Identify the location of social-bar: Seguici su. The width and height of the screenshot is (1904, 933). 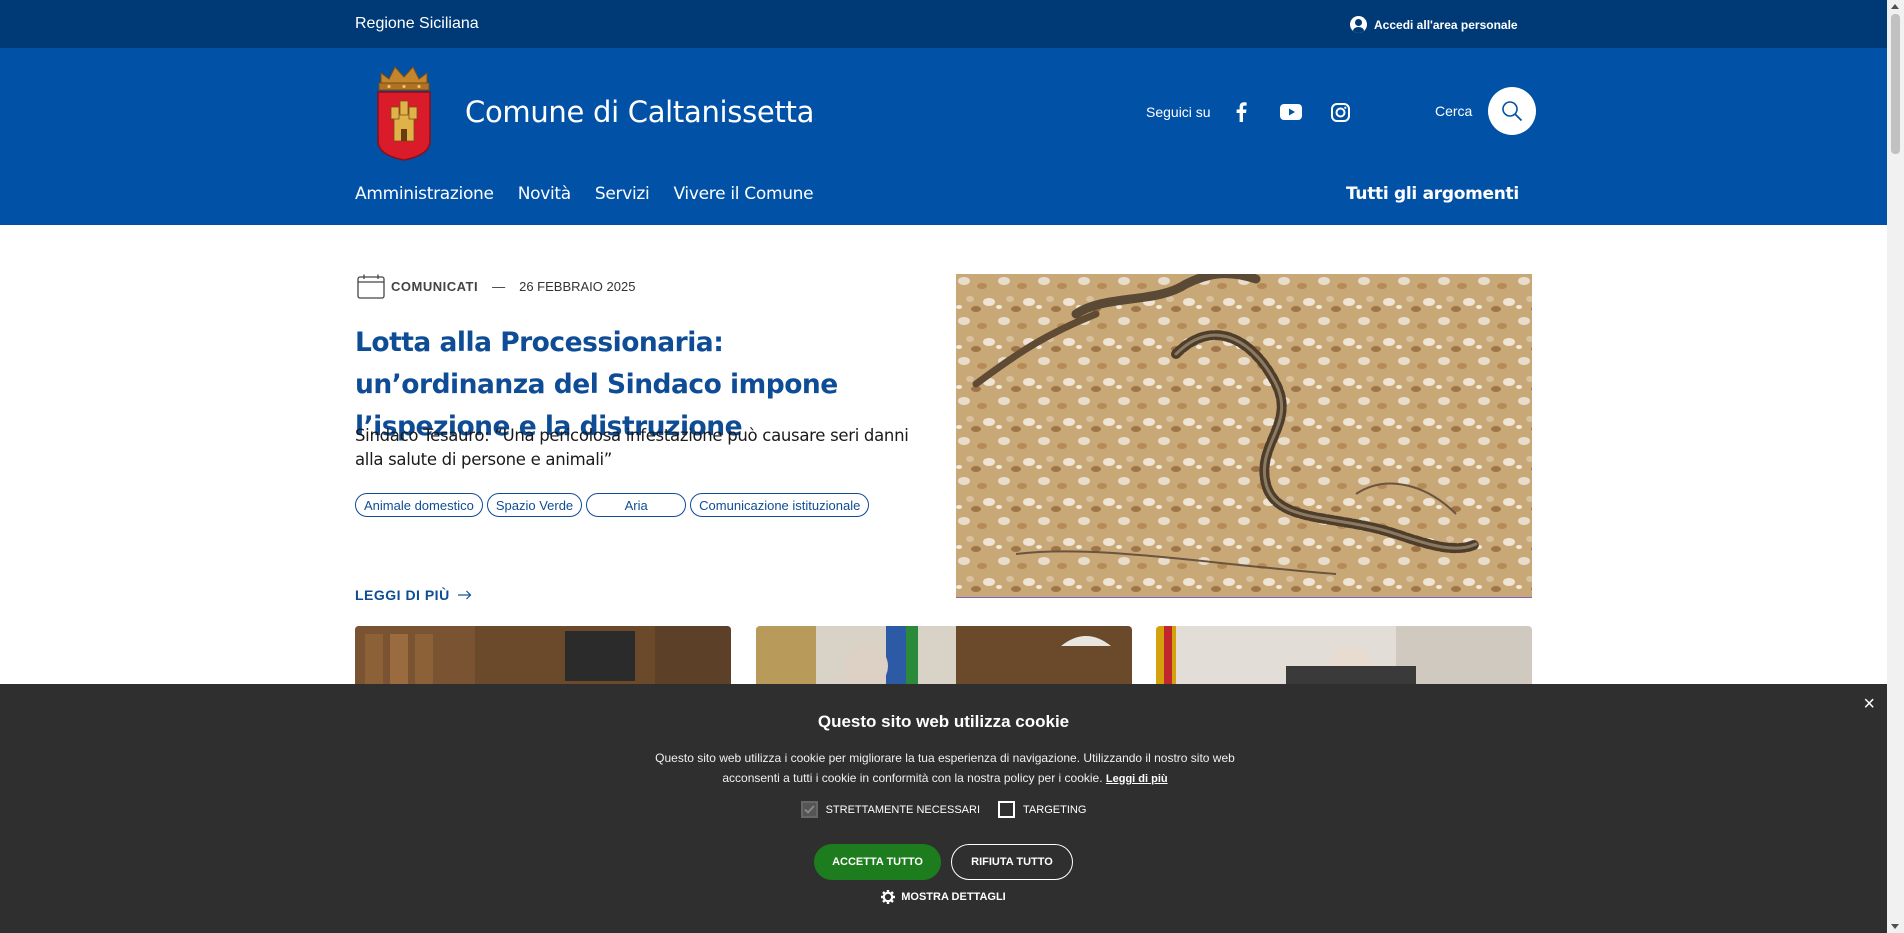
(1262, 112).